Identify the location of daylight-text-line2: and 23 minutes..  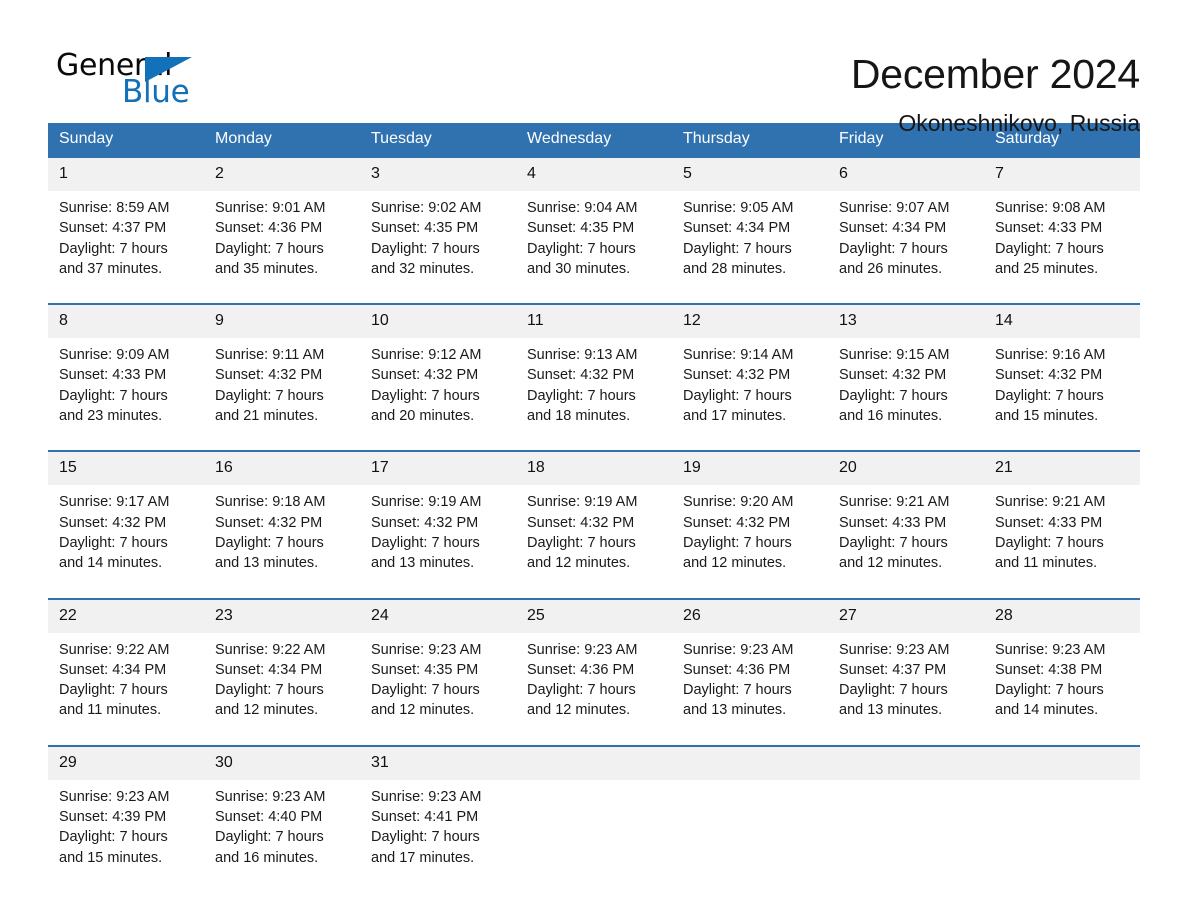
(111, 416).